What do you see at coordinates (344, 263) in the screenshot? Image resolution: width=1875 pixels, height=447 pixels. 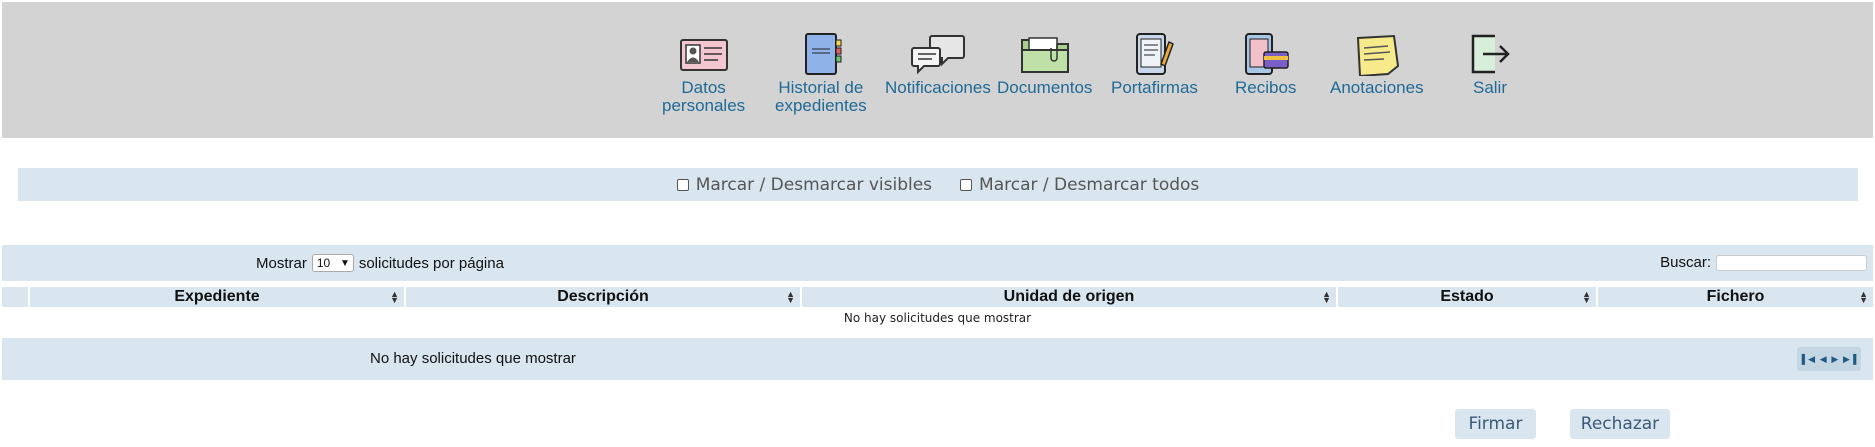 I see `chevron-down-icon: ▼` at bounding box center [344, 263].